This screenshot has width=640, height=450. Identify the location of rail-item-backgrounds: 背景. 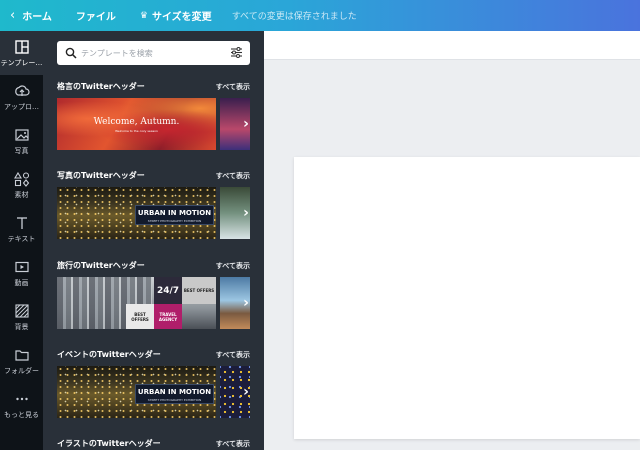
(21, 317).